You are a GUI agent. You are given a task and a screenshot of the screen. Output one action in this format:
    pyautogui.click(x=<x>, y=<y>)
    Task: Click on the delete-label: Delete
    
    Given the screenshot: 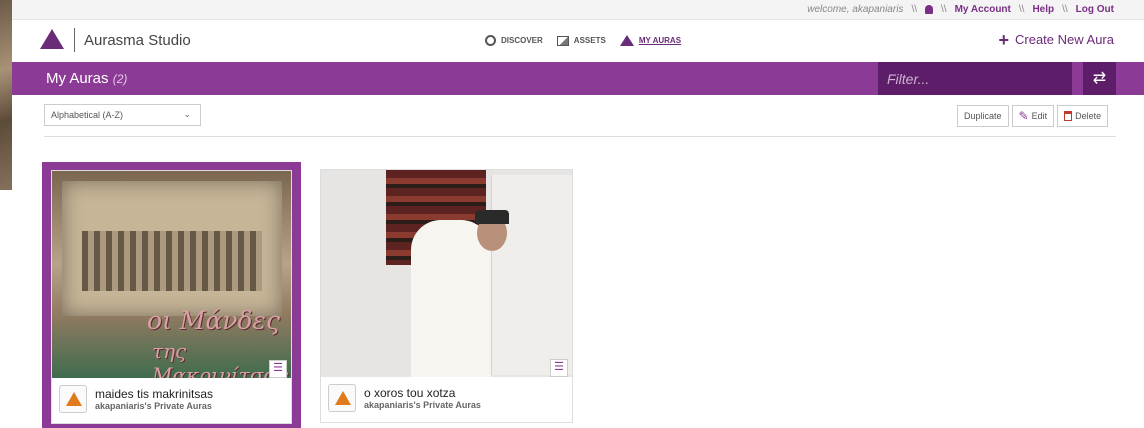 What is the action you would take?
    pyautogui.click(x=1088, y=116)
    